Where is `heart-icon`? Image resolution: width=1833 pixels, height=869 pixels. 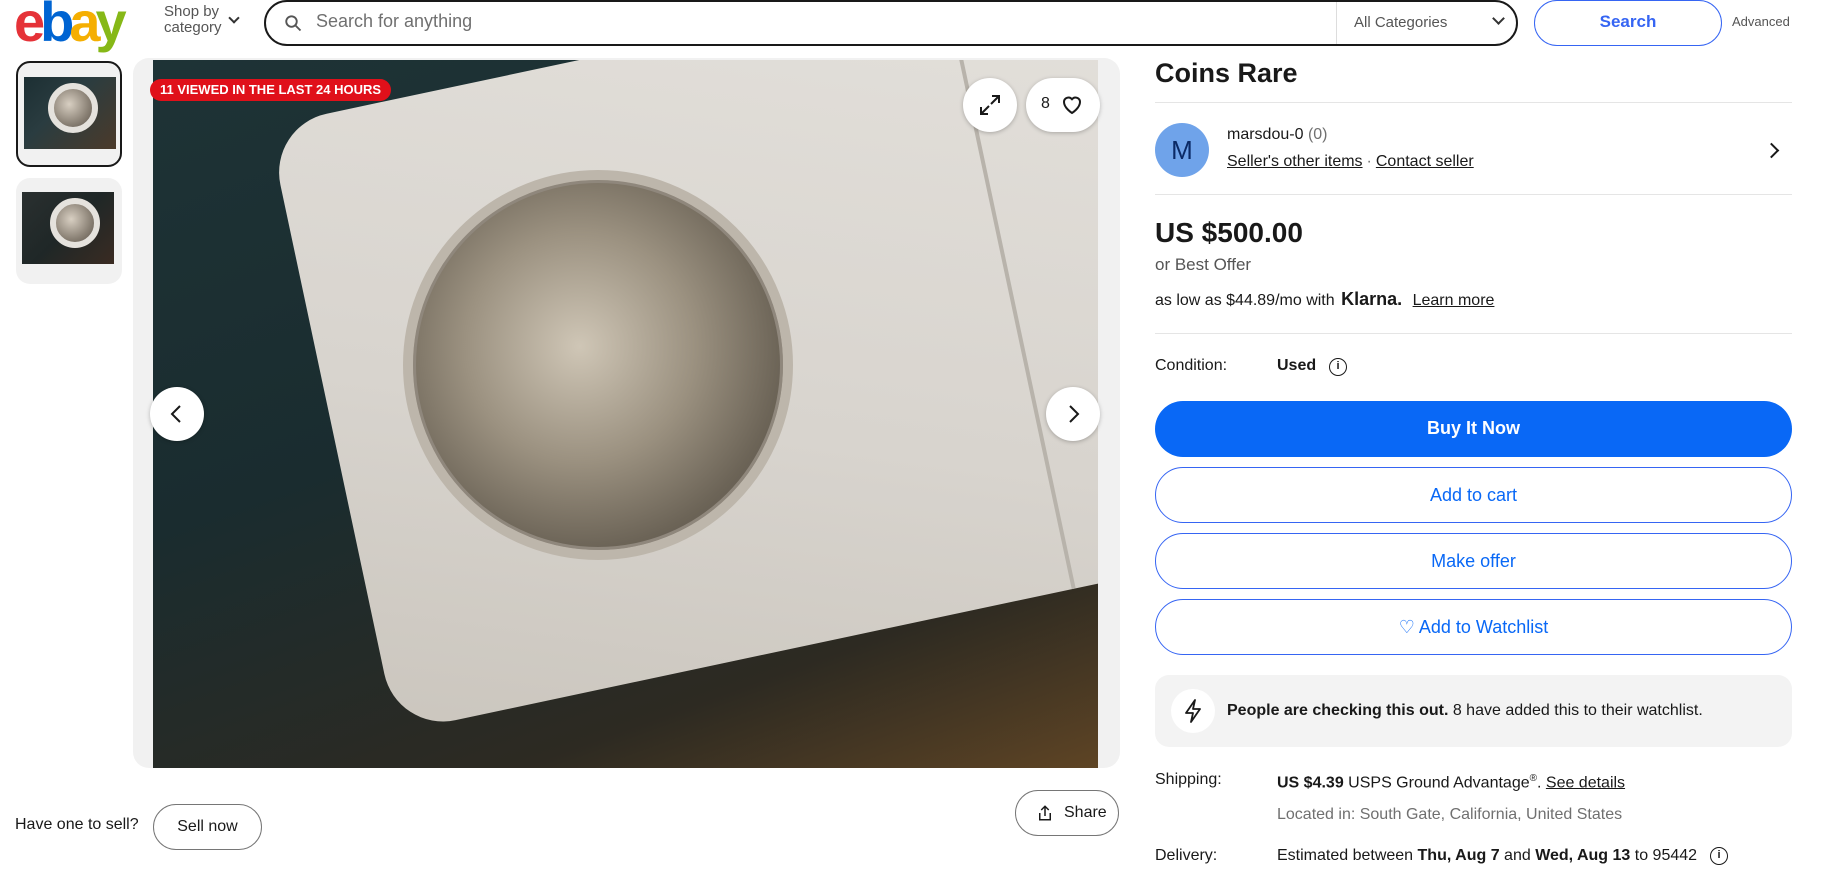 heart-icon is located at coordinates (1072, 105).